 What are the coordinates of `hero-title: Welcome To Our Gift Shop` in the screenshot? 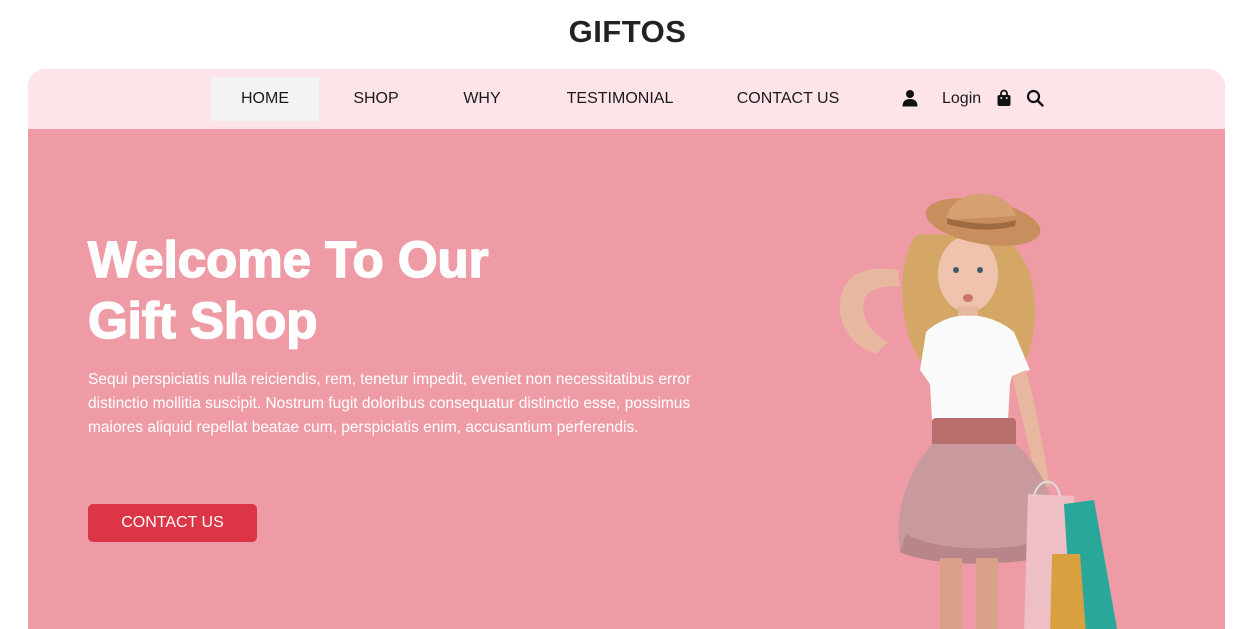 It's located at (367, 290).